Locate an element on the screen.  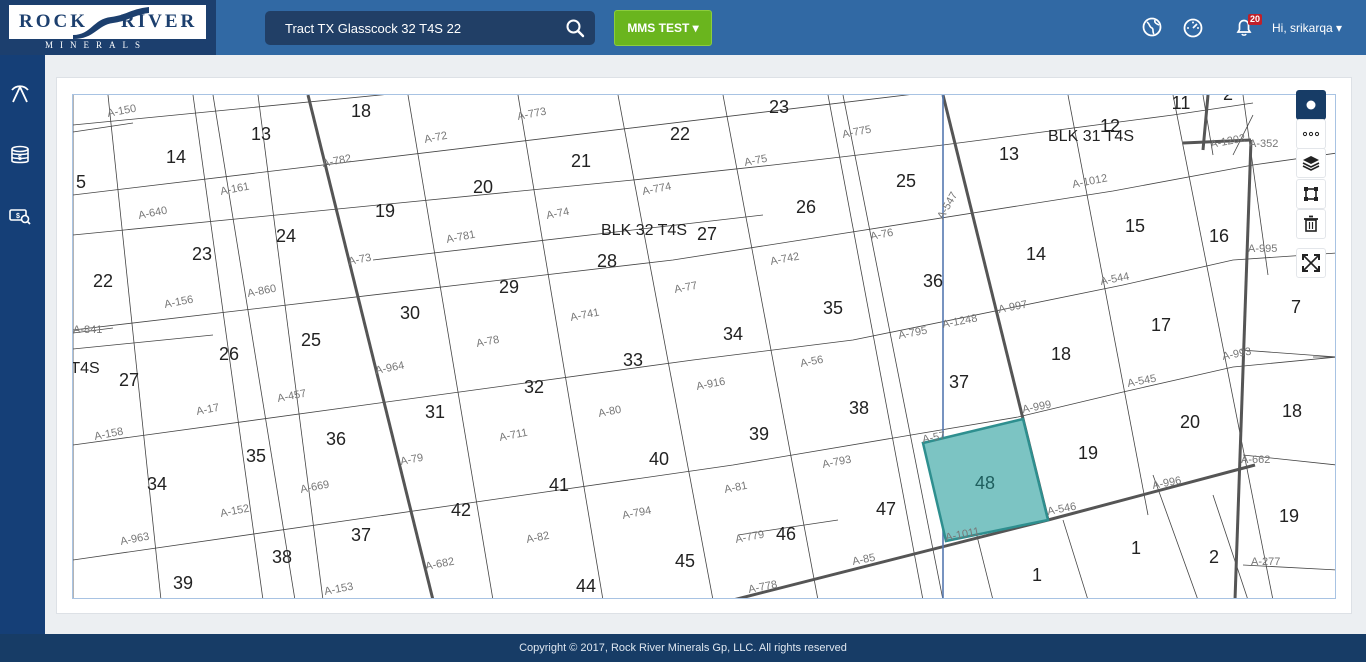
more-options-icon is located at coordinates (1311, 134).